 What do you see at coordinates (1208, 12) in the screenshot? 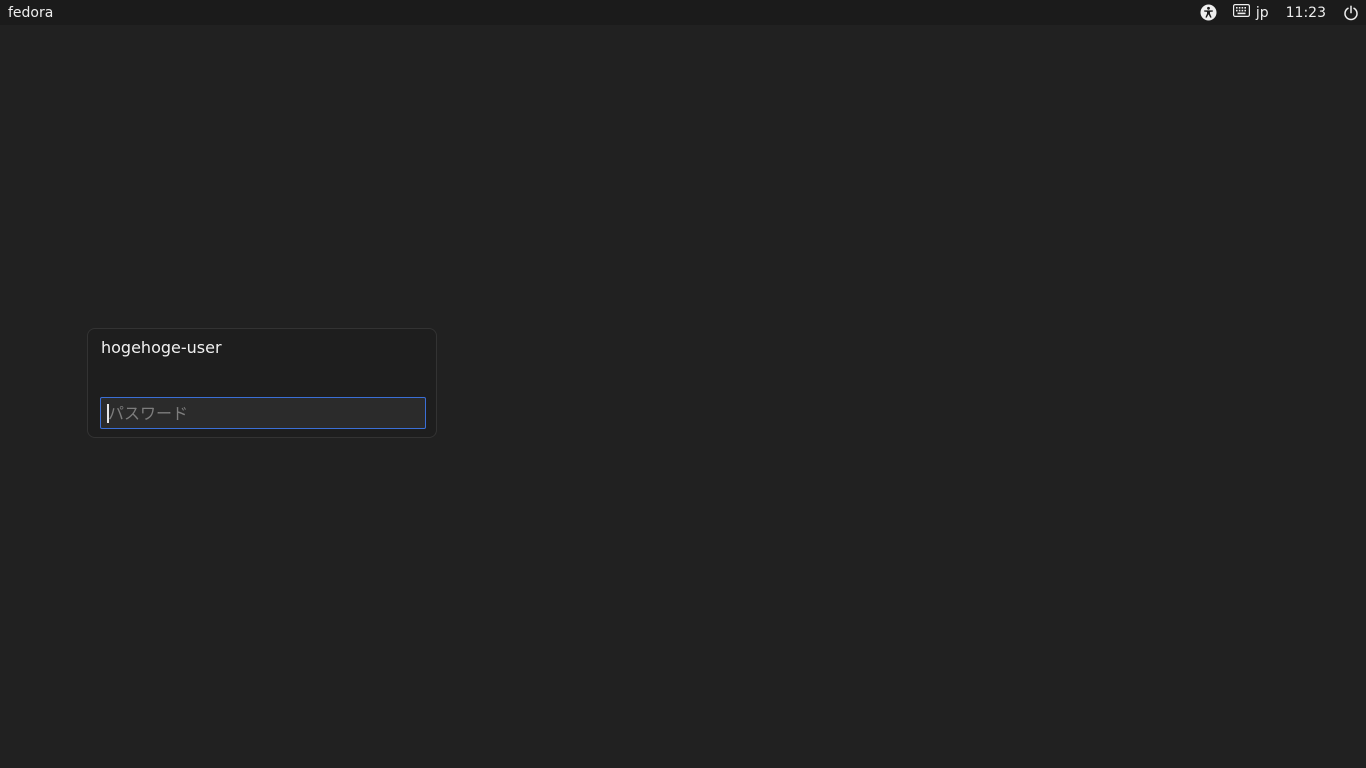
I see `accessibility-icon` at bounding box center [1208, 12].